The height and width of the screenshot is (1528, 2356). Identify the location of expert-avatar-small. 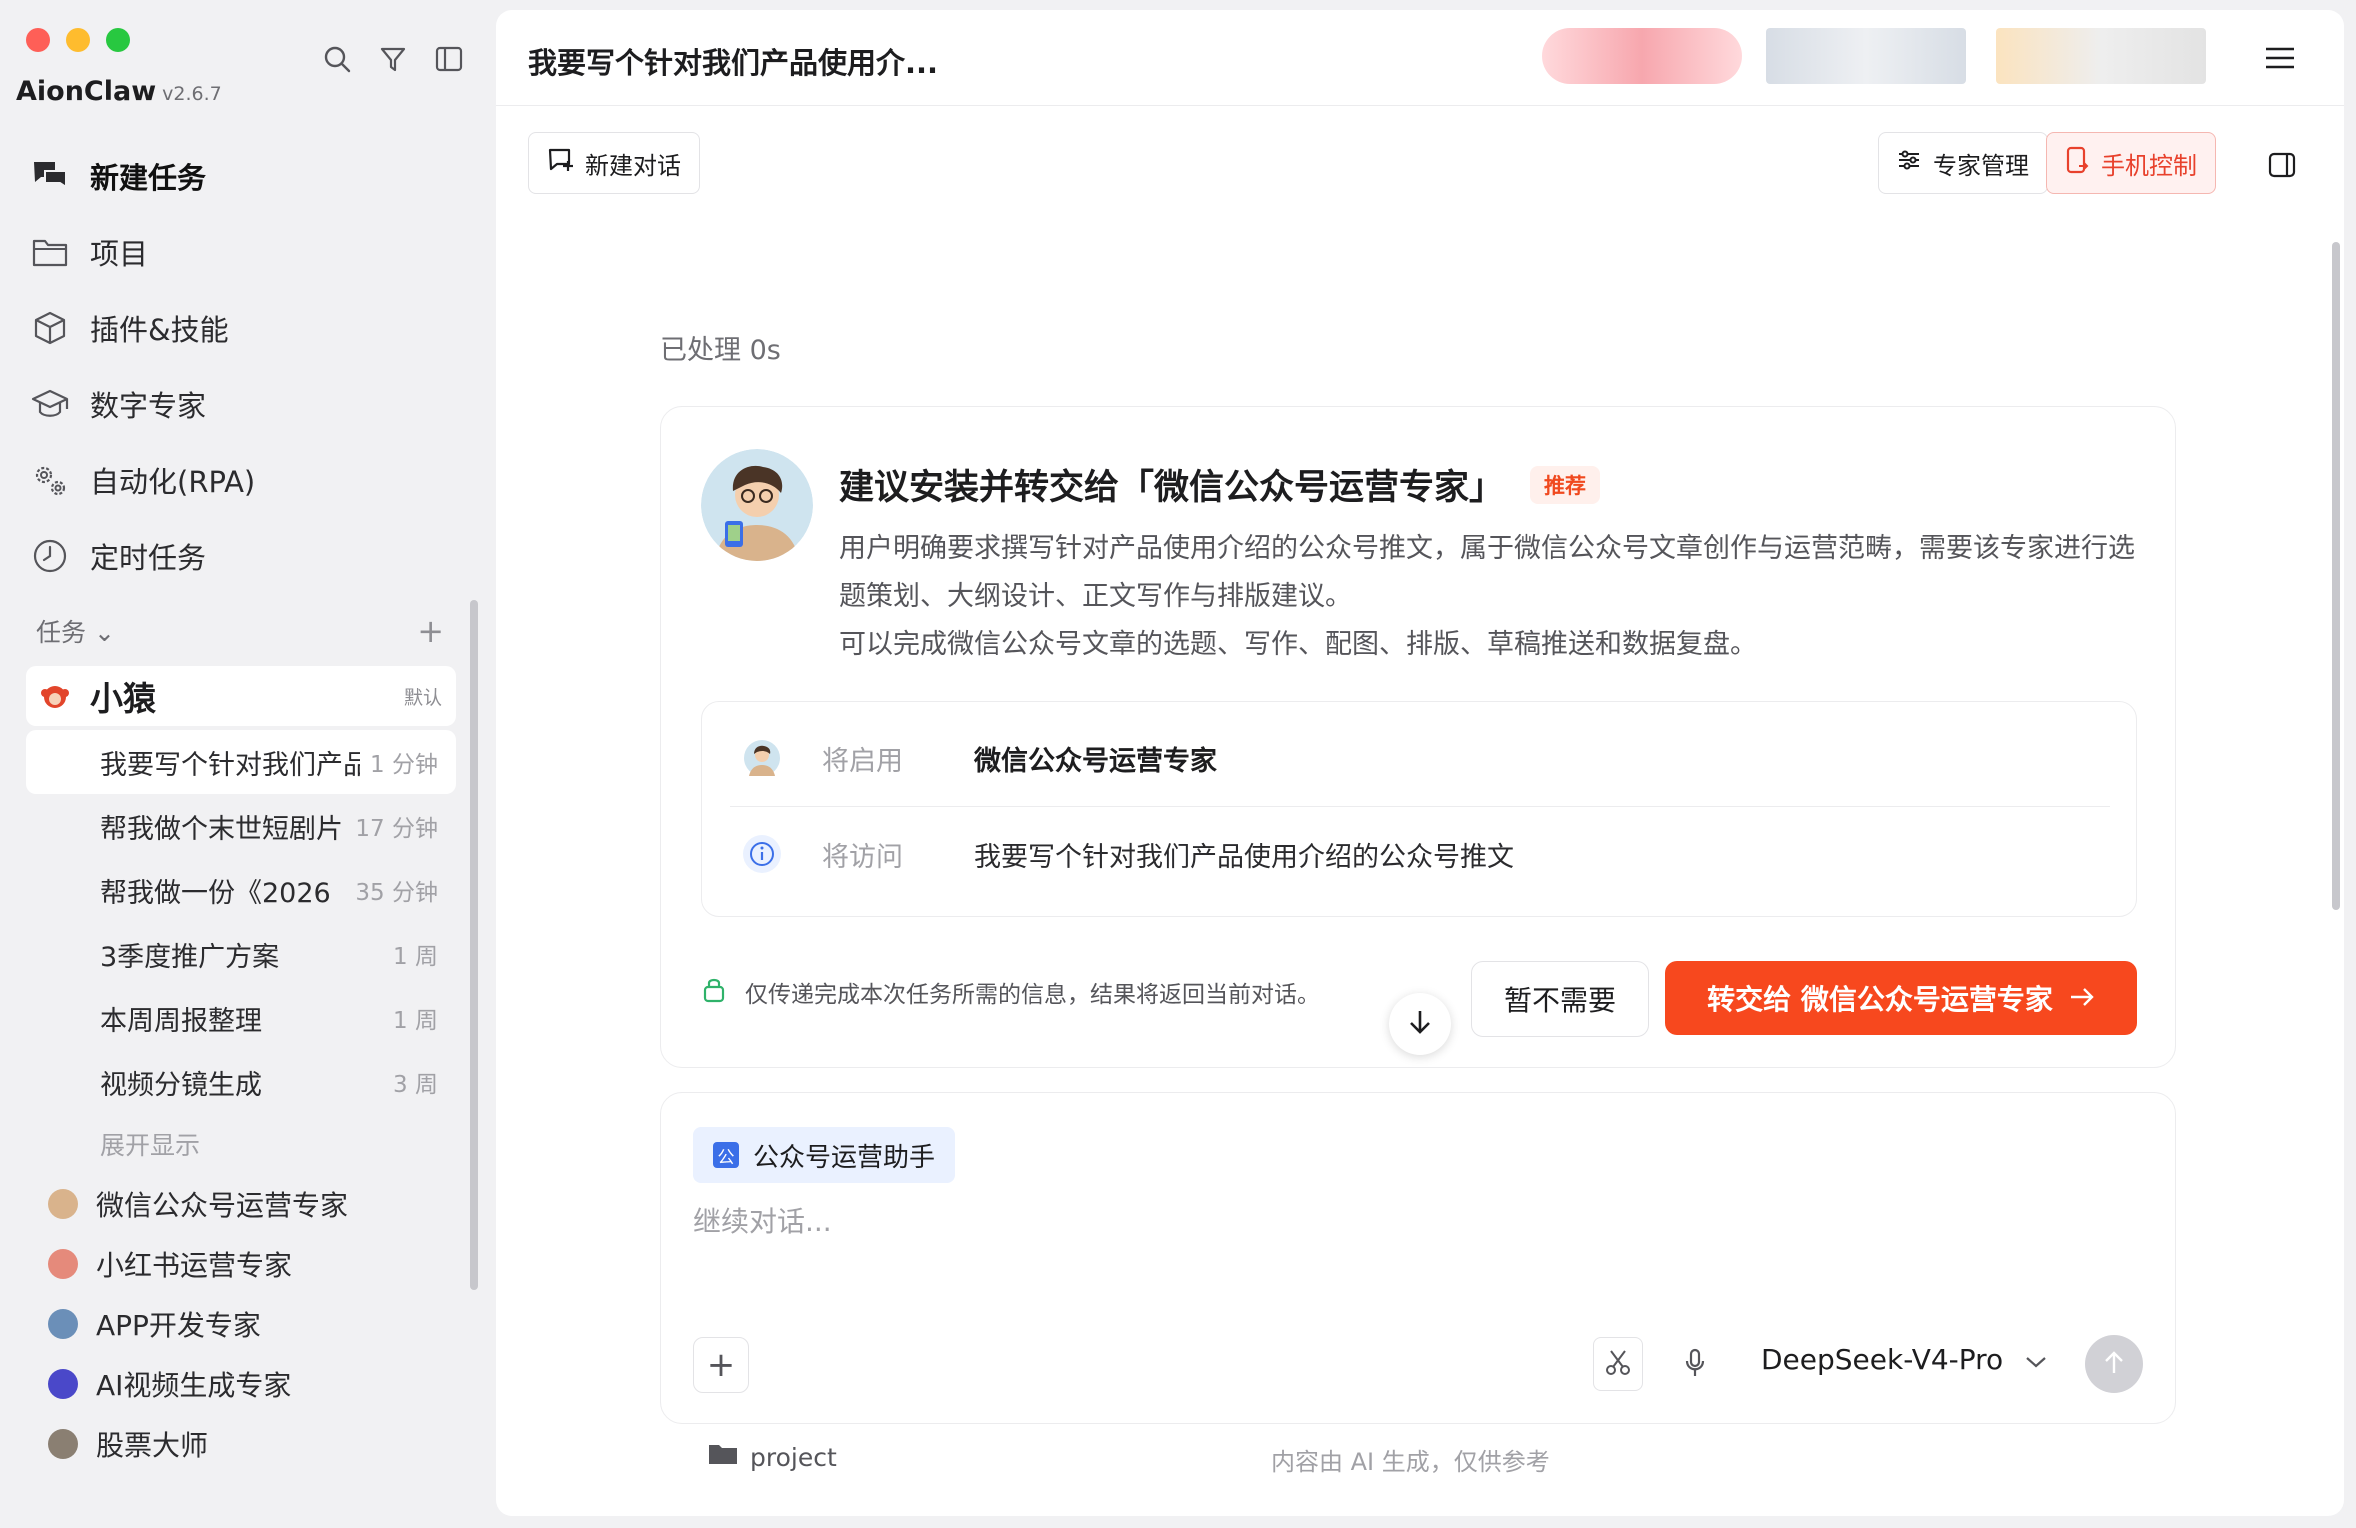
(762, 758).